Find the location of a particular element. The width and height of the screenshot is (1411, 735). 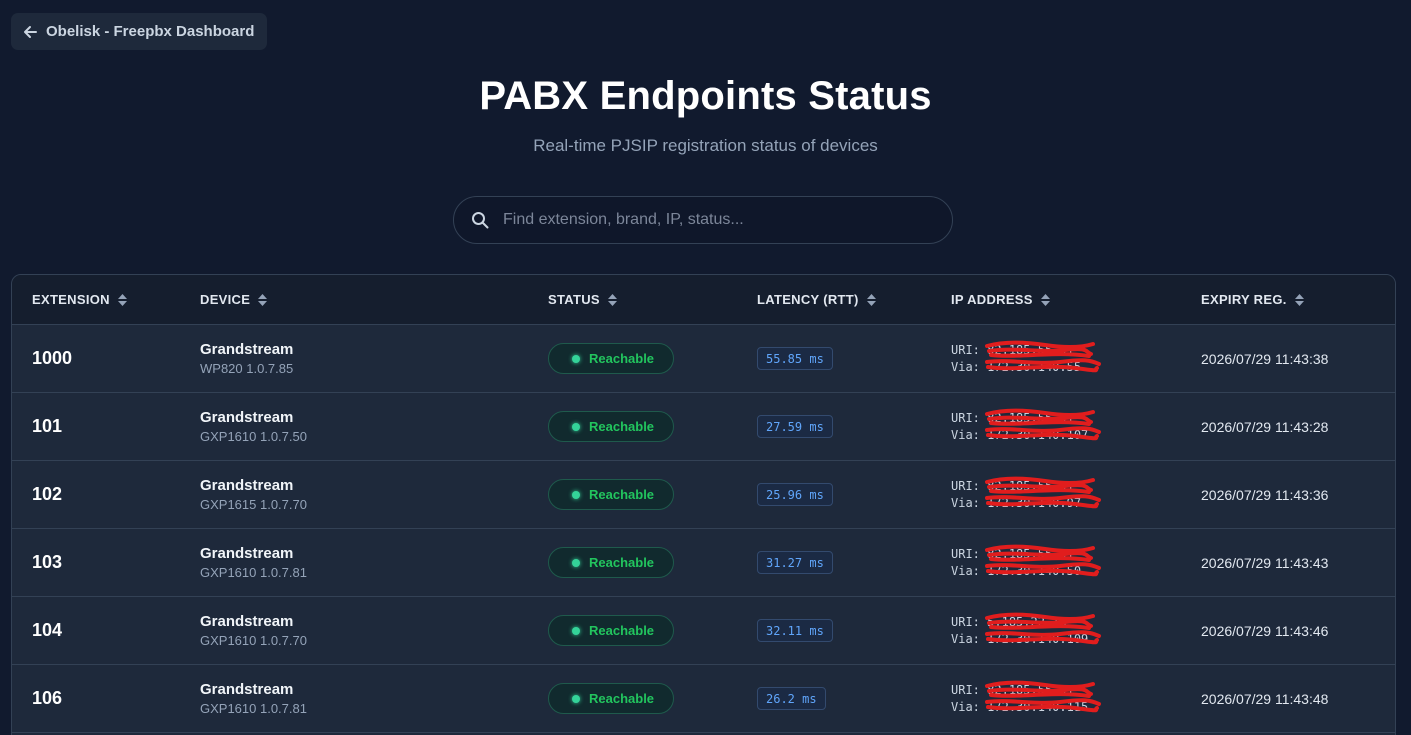

column-header-label: LATENCY (RTT) is located at coordinates (808, 299).